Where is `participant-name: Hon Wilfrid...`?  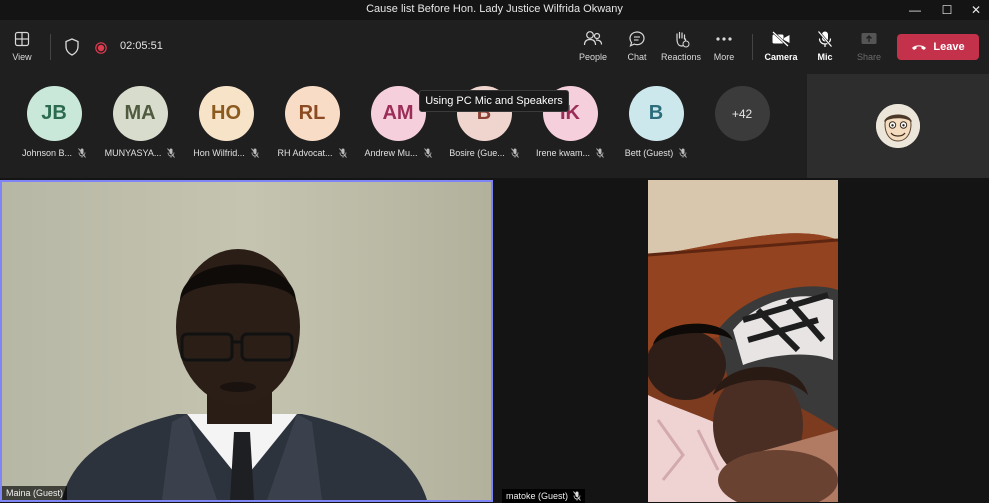
participant-name: Hon Wilfrid... is located at coordinates (219, 153).